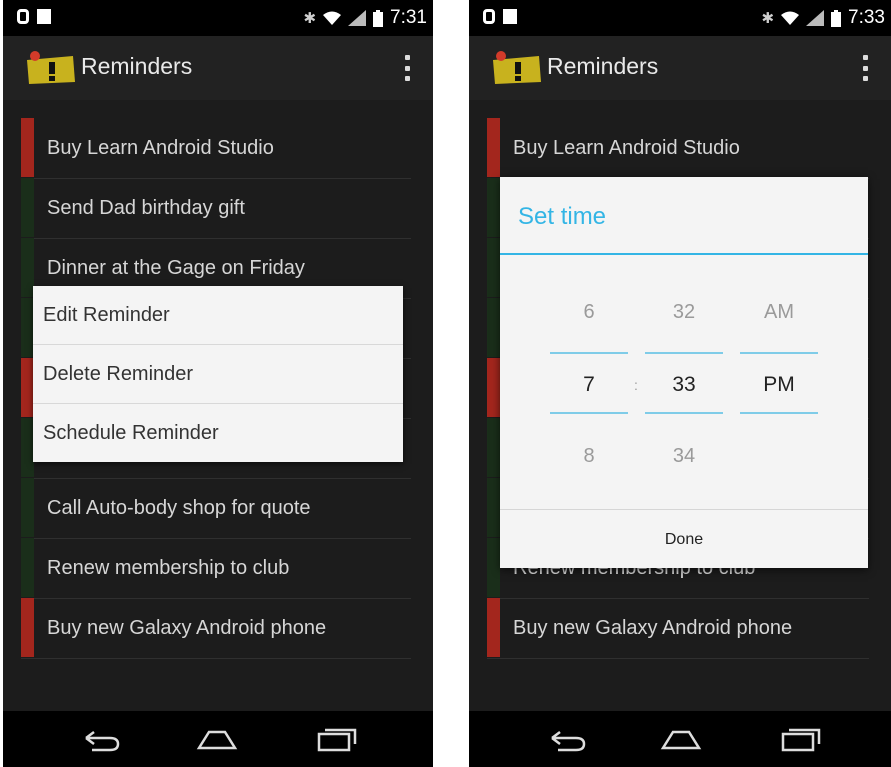 Image resolution: width=891 pixels, height=767 pixels. I want to click on status-bar: ✱ 7:33, so click(680, 18).